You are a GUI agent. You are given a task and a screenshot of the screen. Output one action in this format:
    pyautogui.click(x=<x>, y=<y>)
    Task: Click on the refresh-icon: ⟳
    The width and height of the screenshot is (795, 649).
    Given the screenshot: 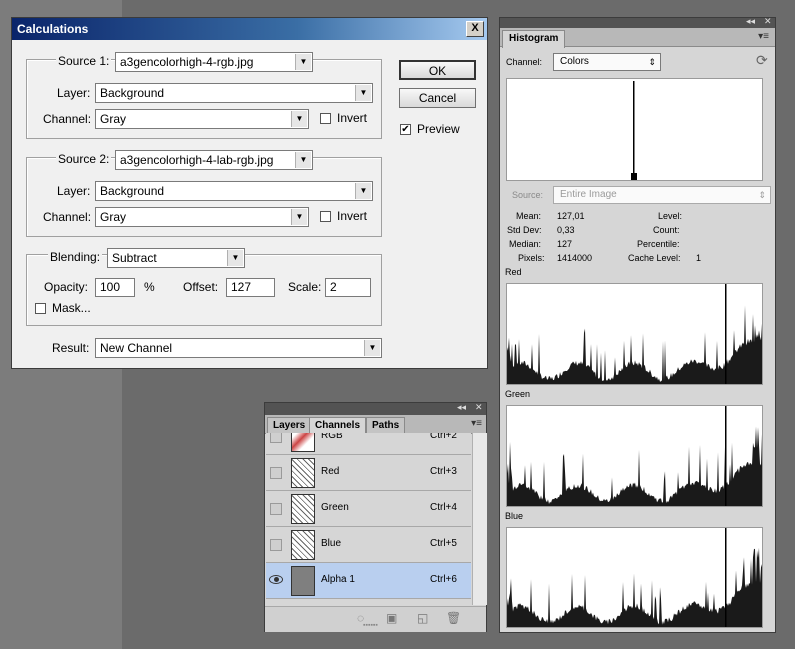 What is the action you would take?
    pyautogui.click(x=762, y=60)
    